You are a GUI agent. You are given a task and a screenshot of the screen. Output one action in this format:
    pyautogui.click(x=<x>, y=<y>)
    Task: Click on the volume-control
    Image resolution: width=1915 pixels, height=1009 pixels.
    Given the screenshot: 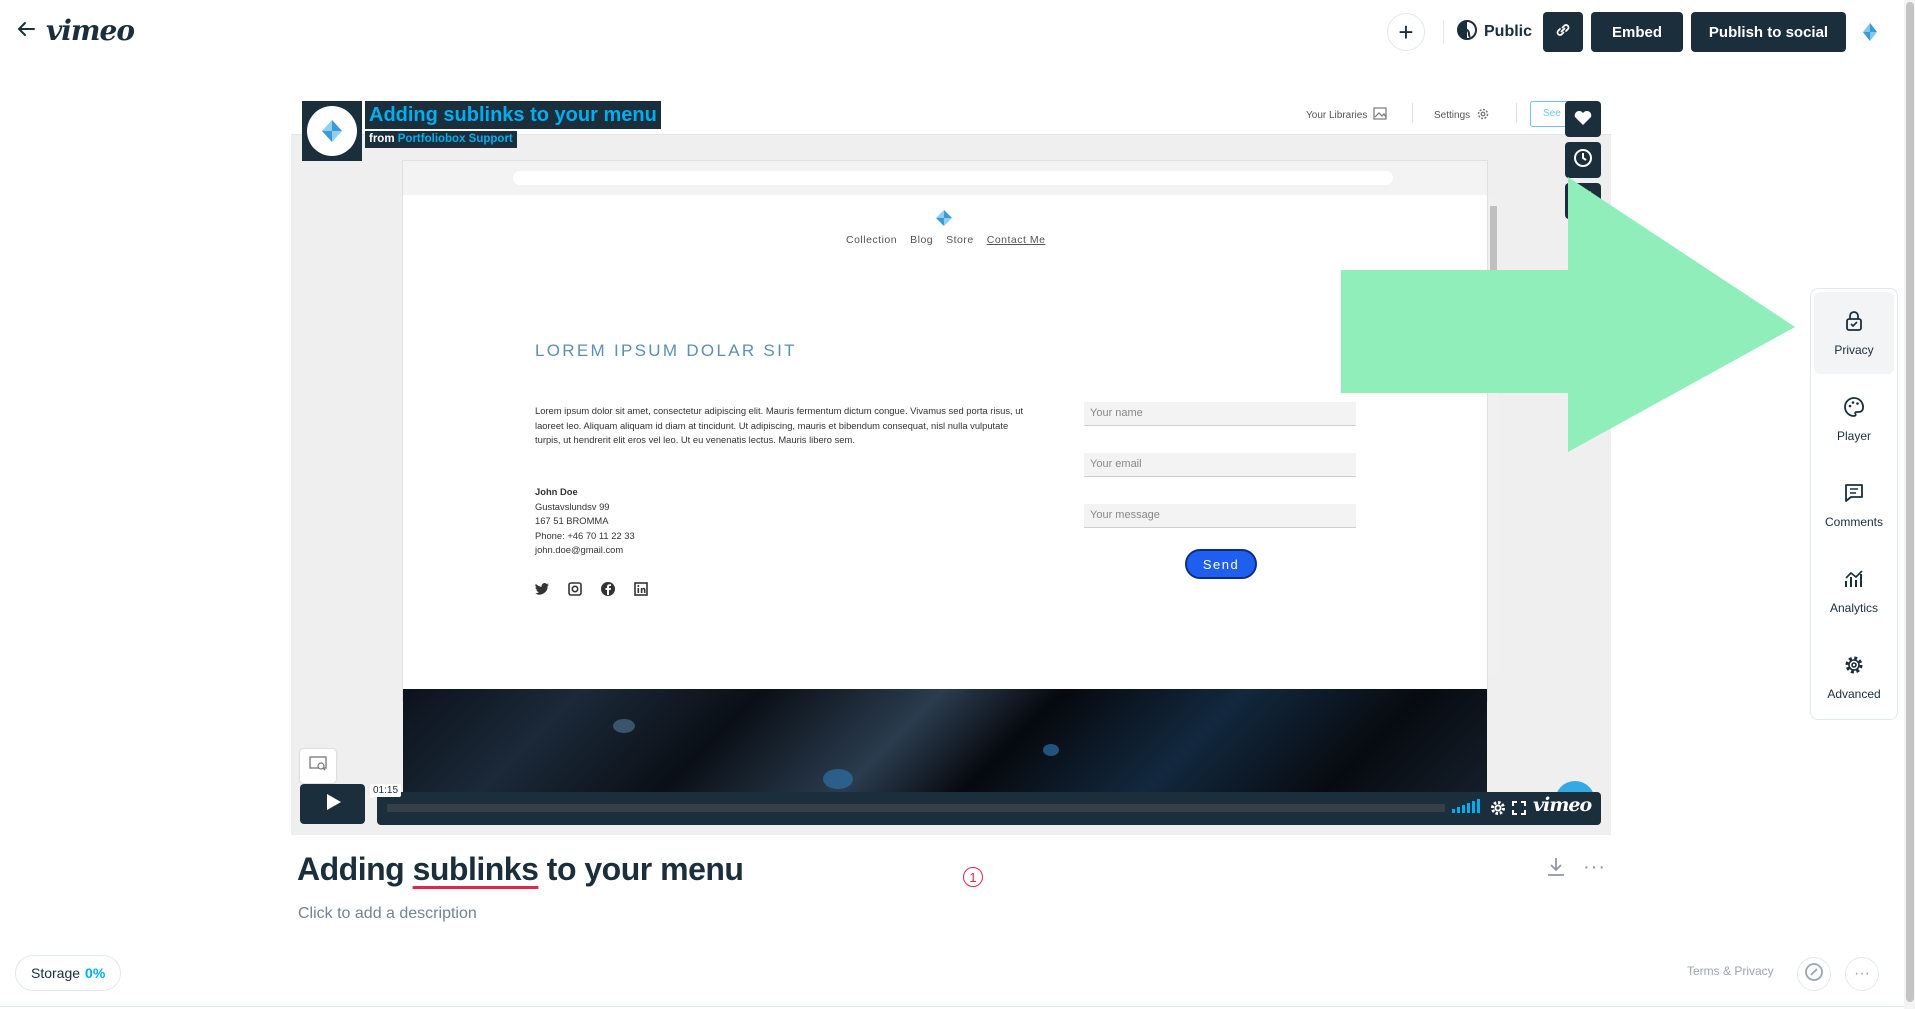 What is the action you would take?
    pyautogui.click(x=1466, y=806)
    